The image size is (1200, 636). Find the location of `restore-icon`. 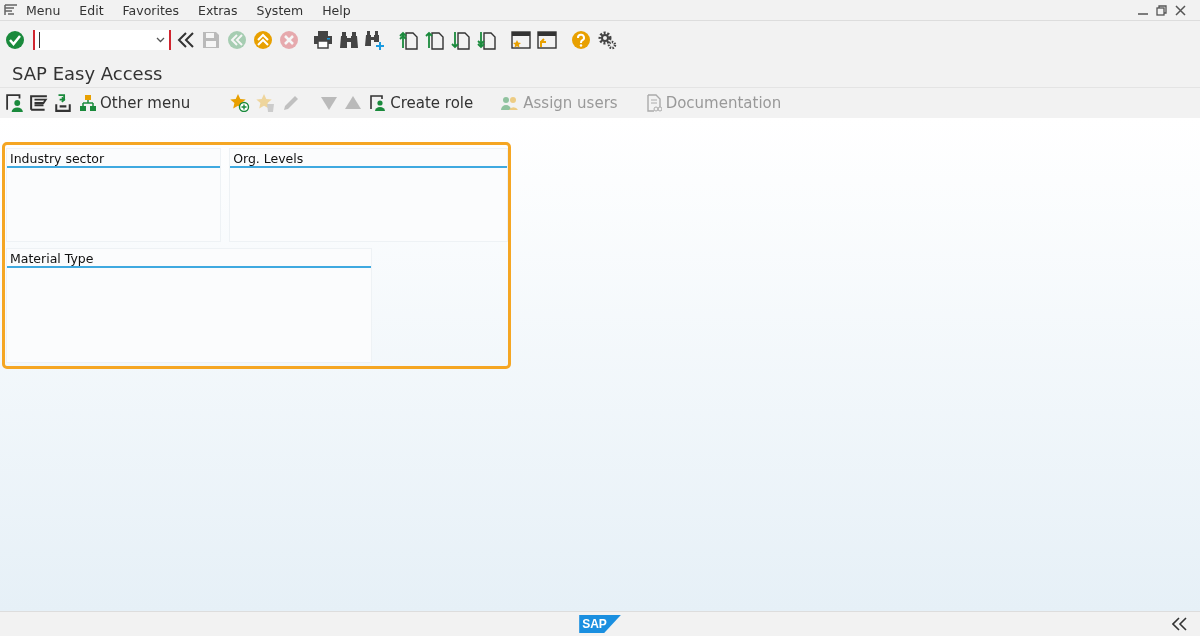

restore-icon is located at coordinates (1161, 10).